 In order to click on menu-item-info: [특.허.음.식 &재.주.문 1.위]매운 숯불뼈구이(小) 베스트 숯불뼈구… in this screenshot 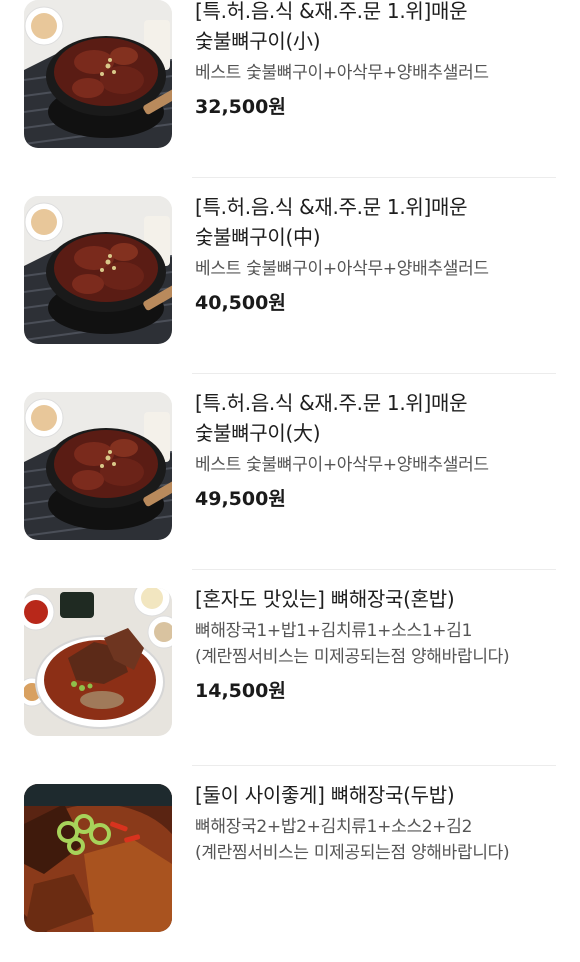, I will do `click(376, 60)`.